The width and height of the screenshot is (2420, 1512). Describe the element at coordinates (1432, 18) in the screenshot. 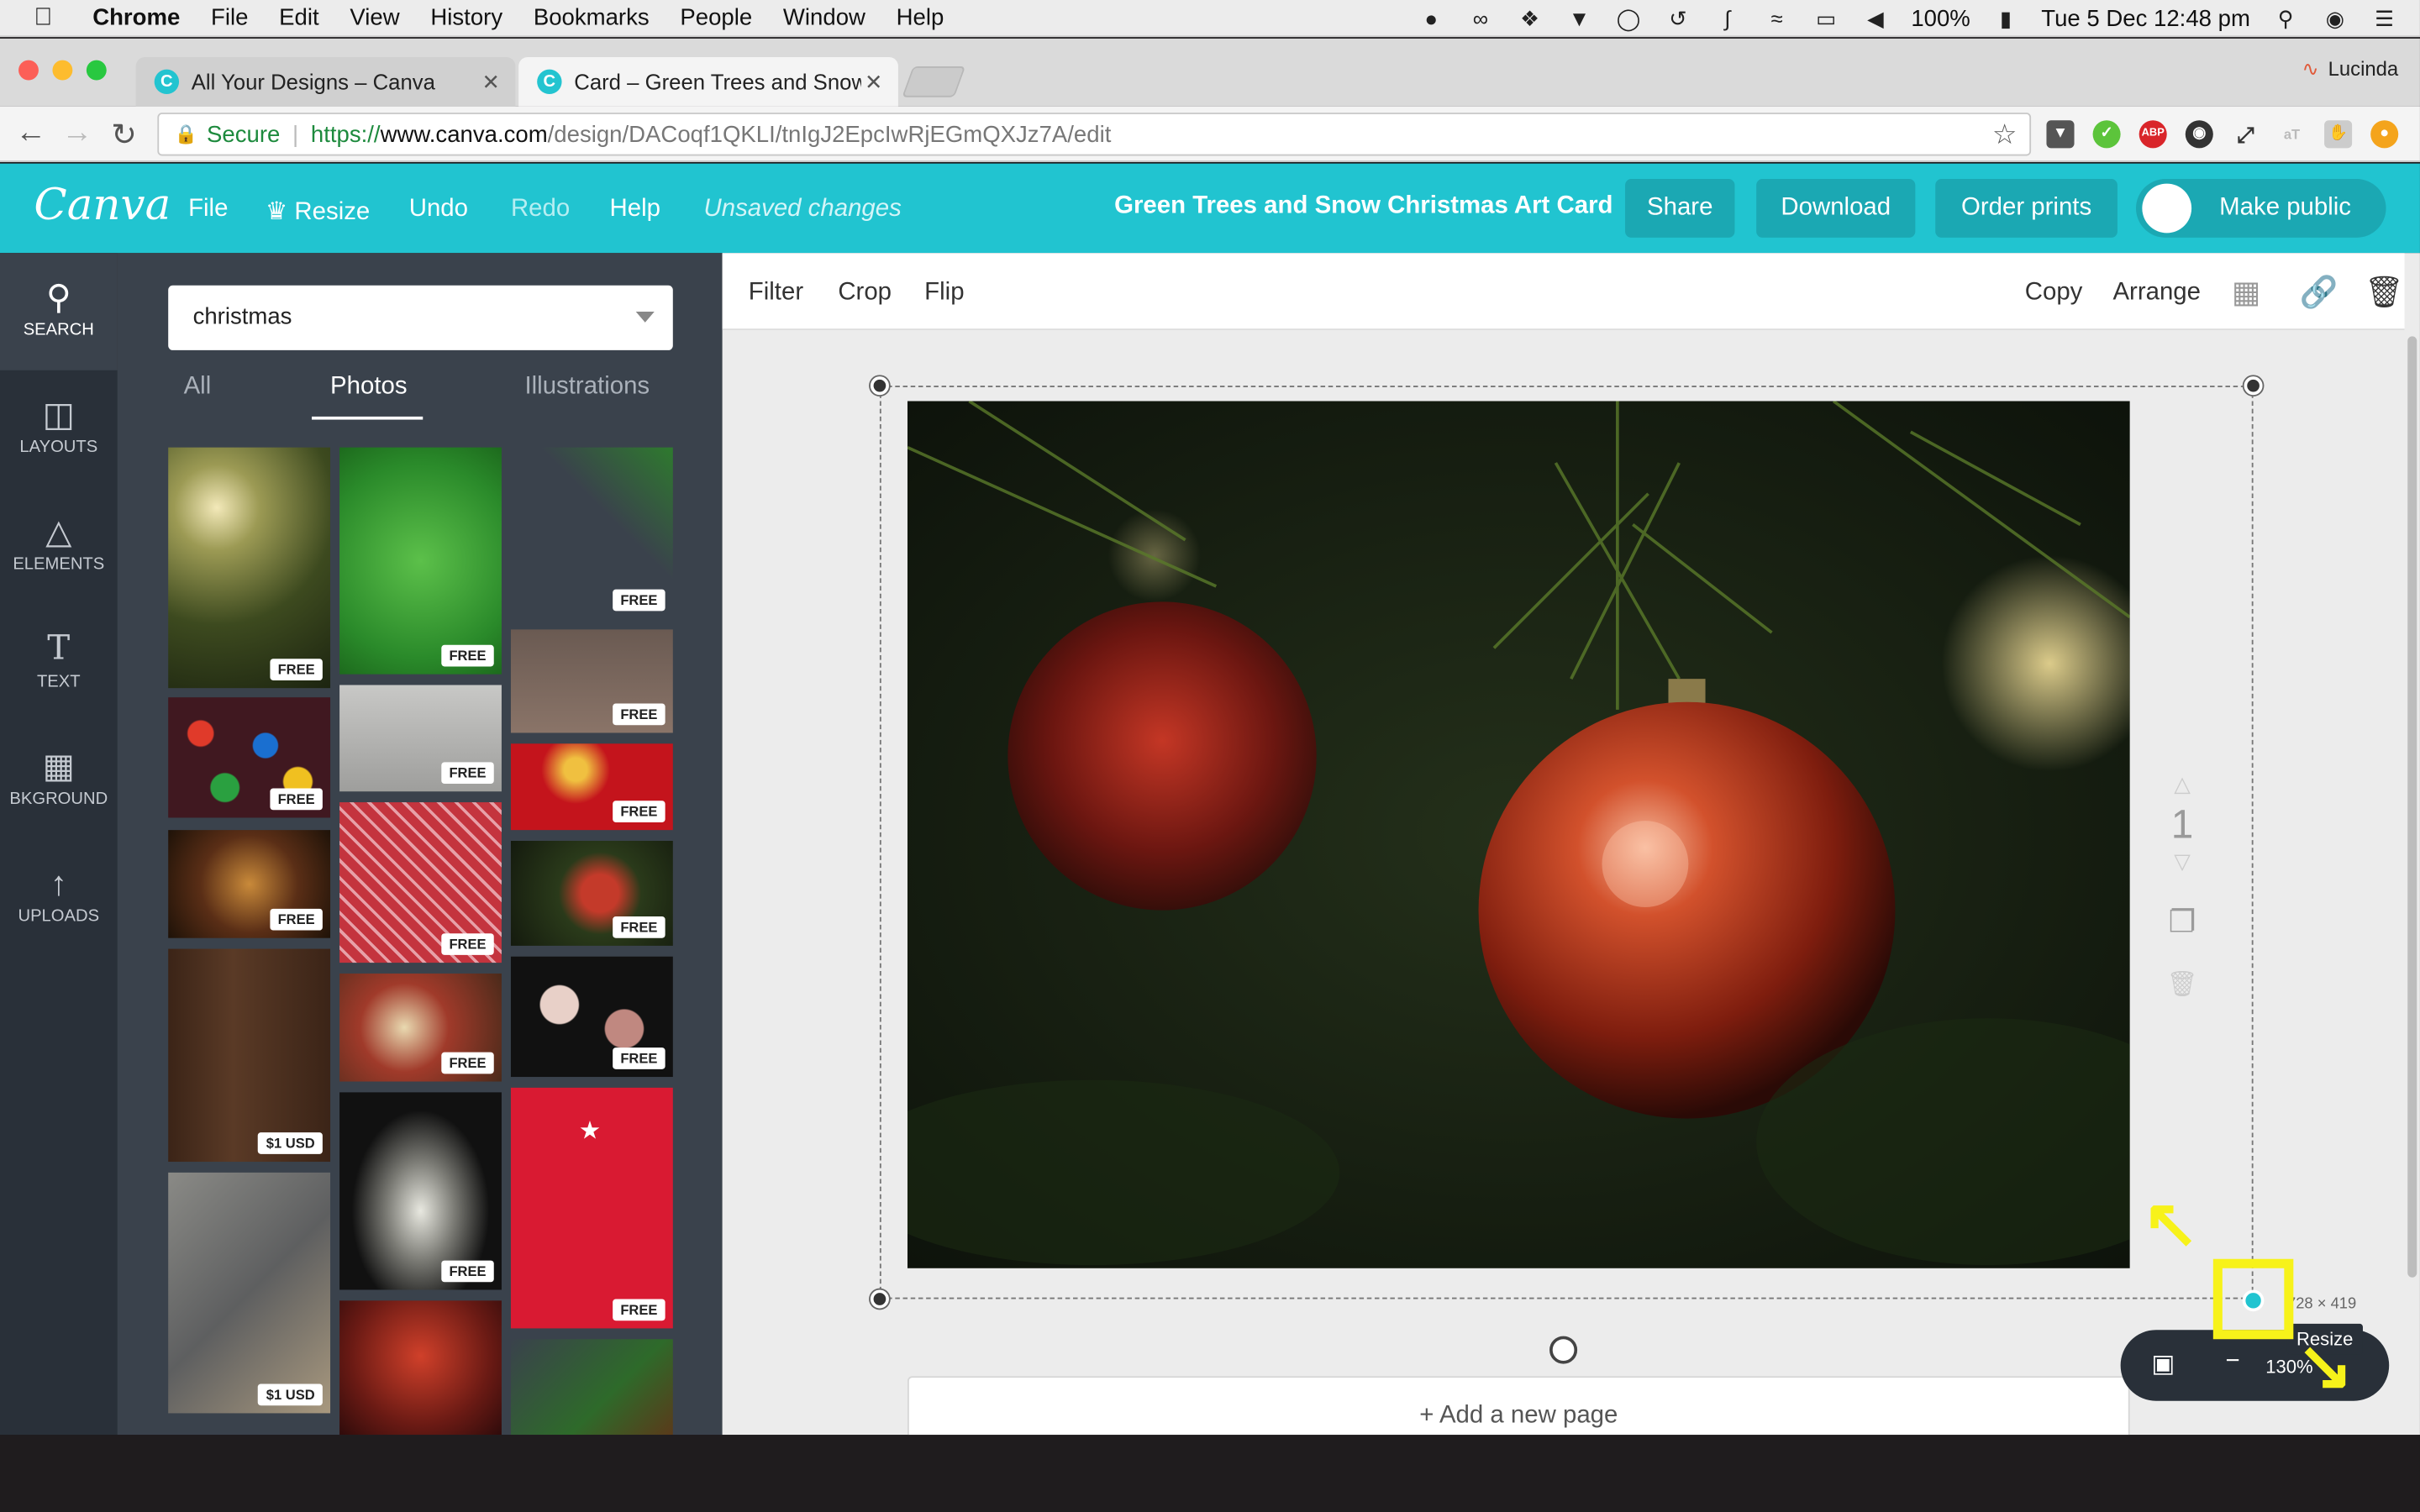

I see `record-icon: ●` at that location.